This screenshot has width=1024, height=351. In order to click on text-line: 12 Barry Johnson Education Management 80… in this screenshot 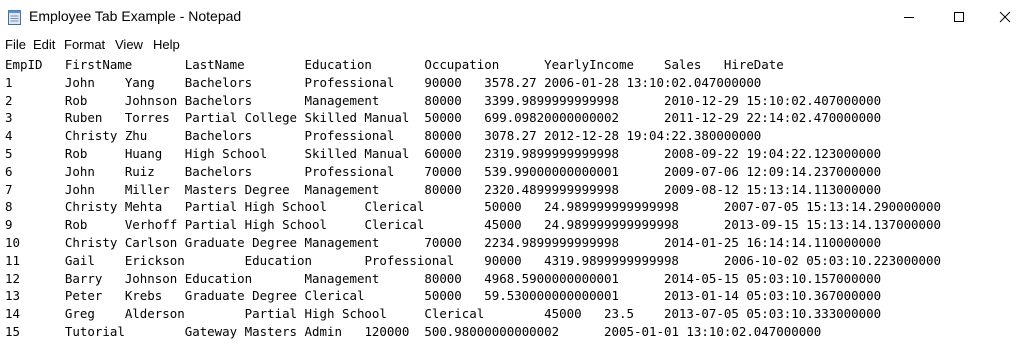, I will do `click(443, 278)`.